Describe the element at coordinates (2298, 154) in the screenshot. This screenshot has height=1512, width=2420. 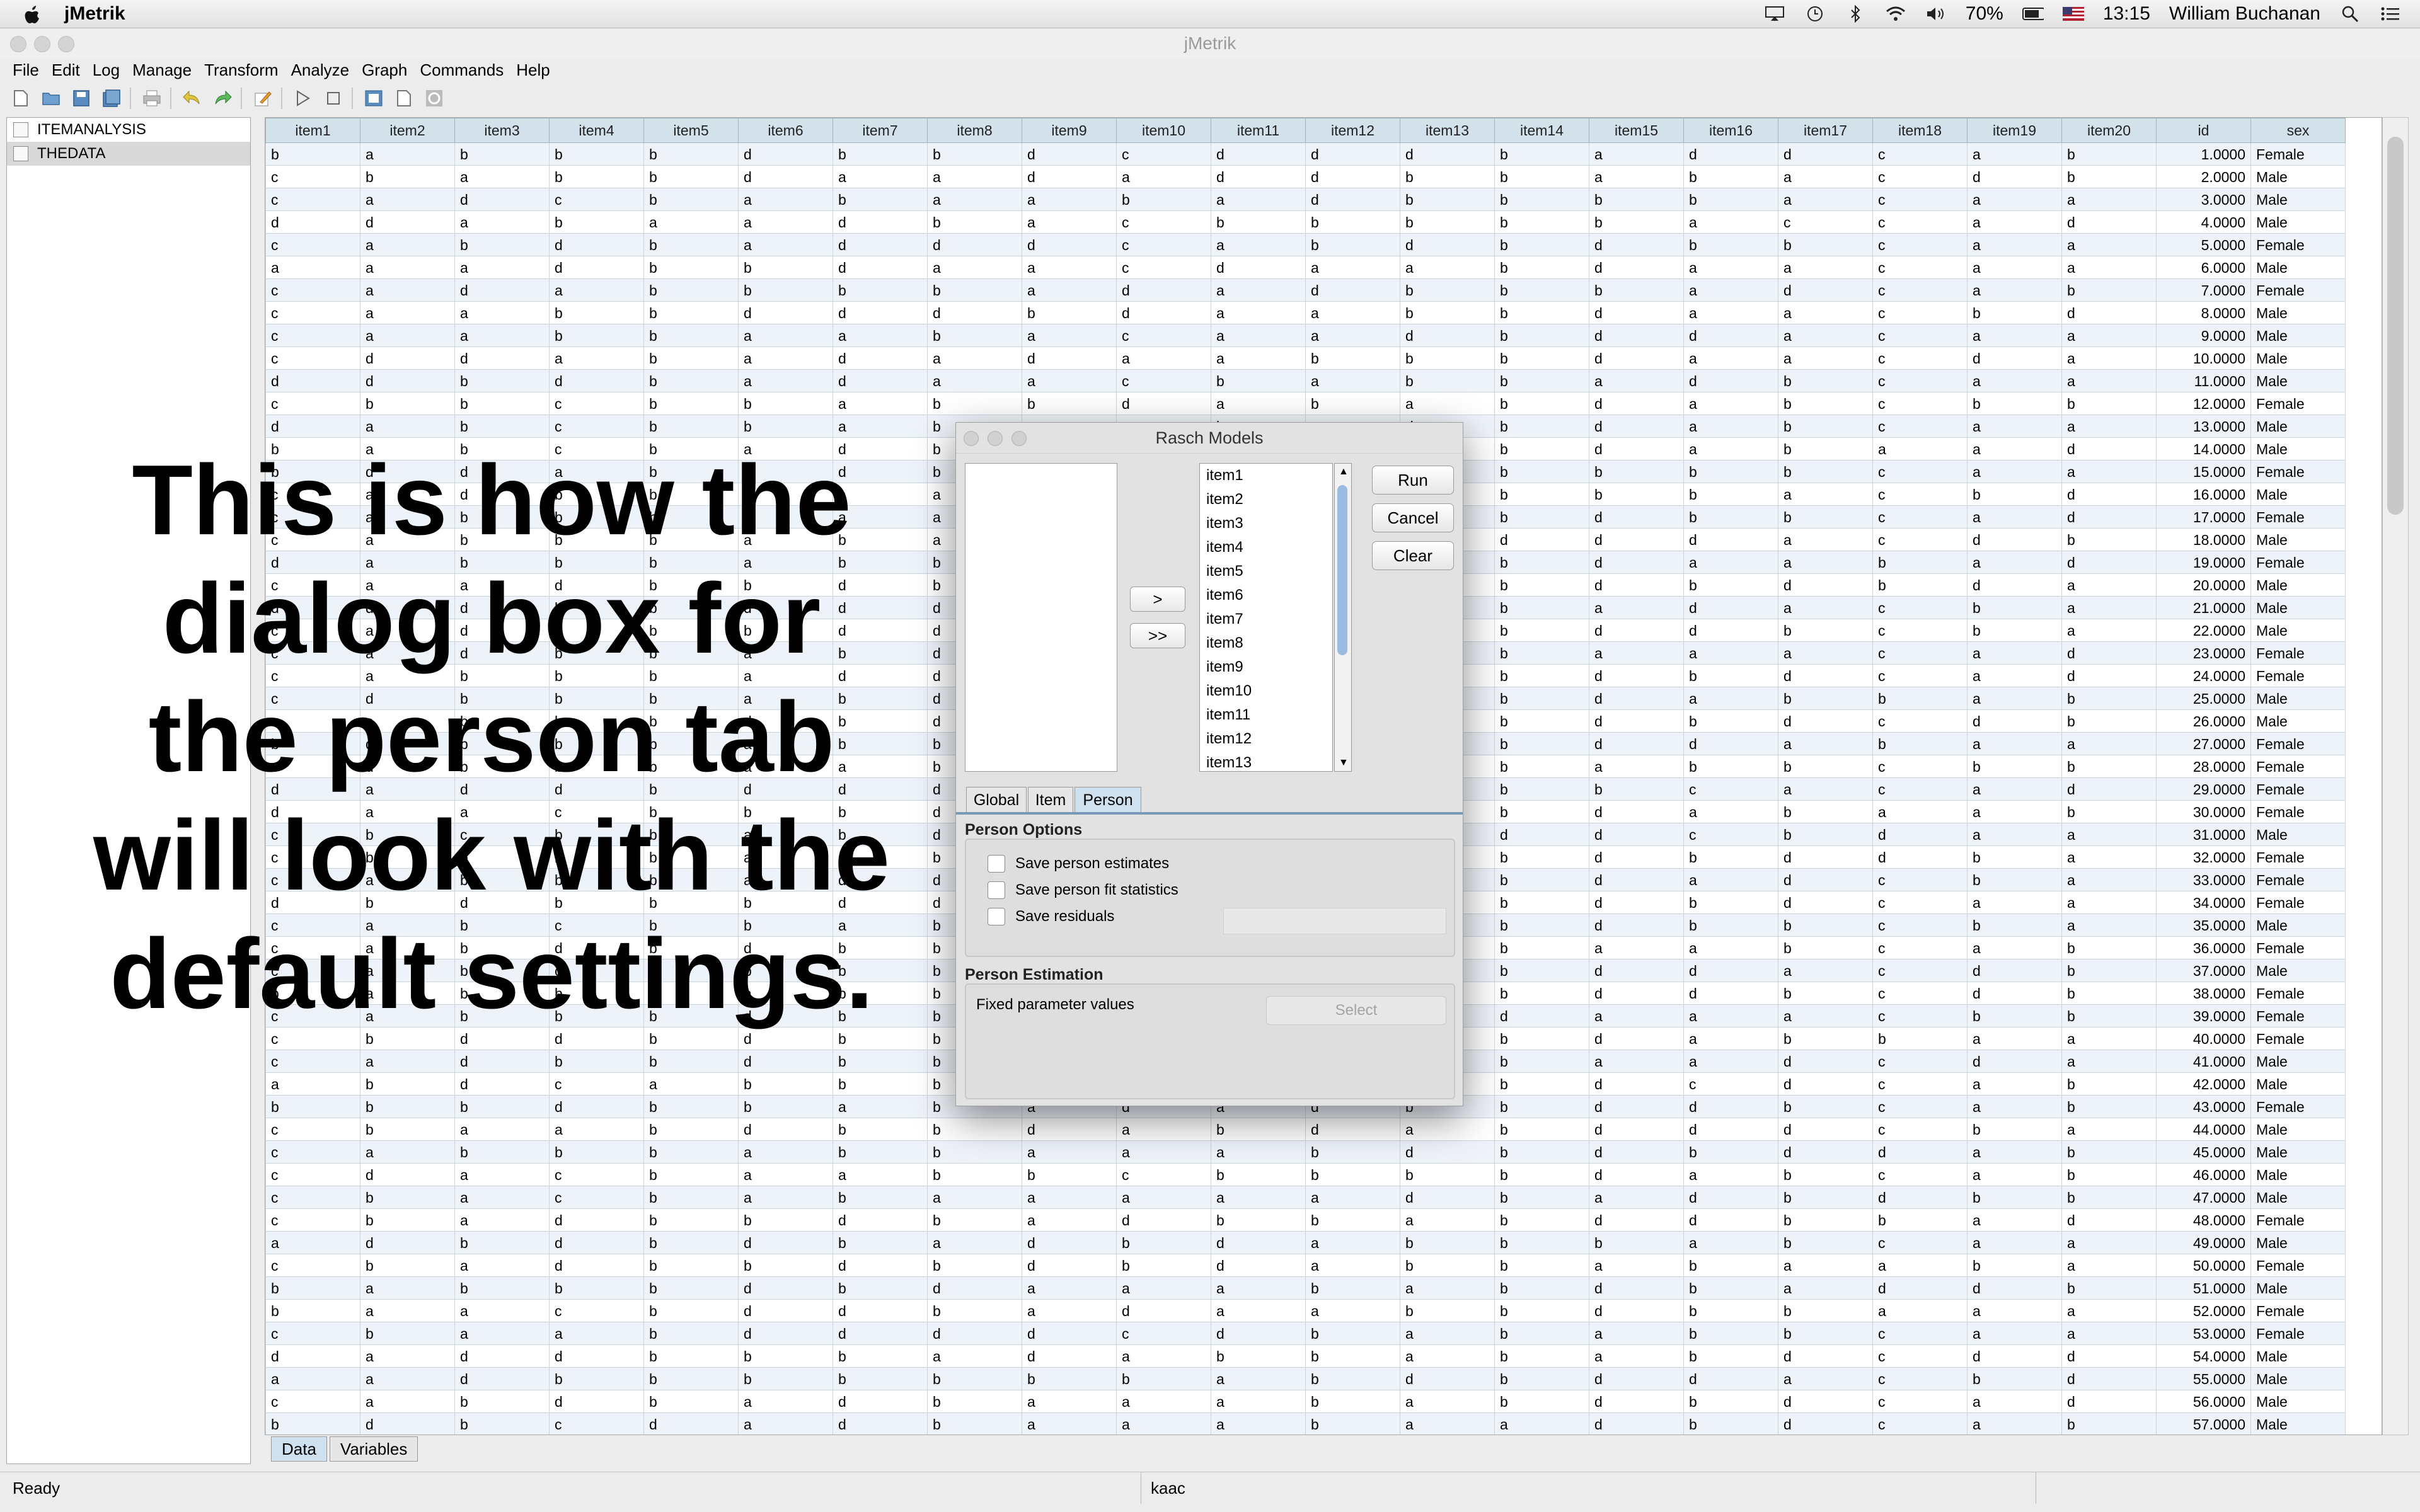
I see `table-cell: Female` at that location.